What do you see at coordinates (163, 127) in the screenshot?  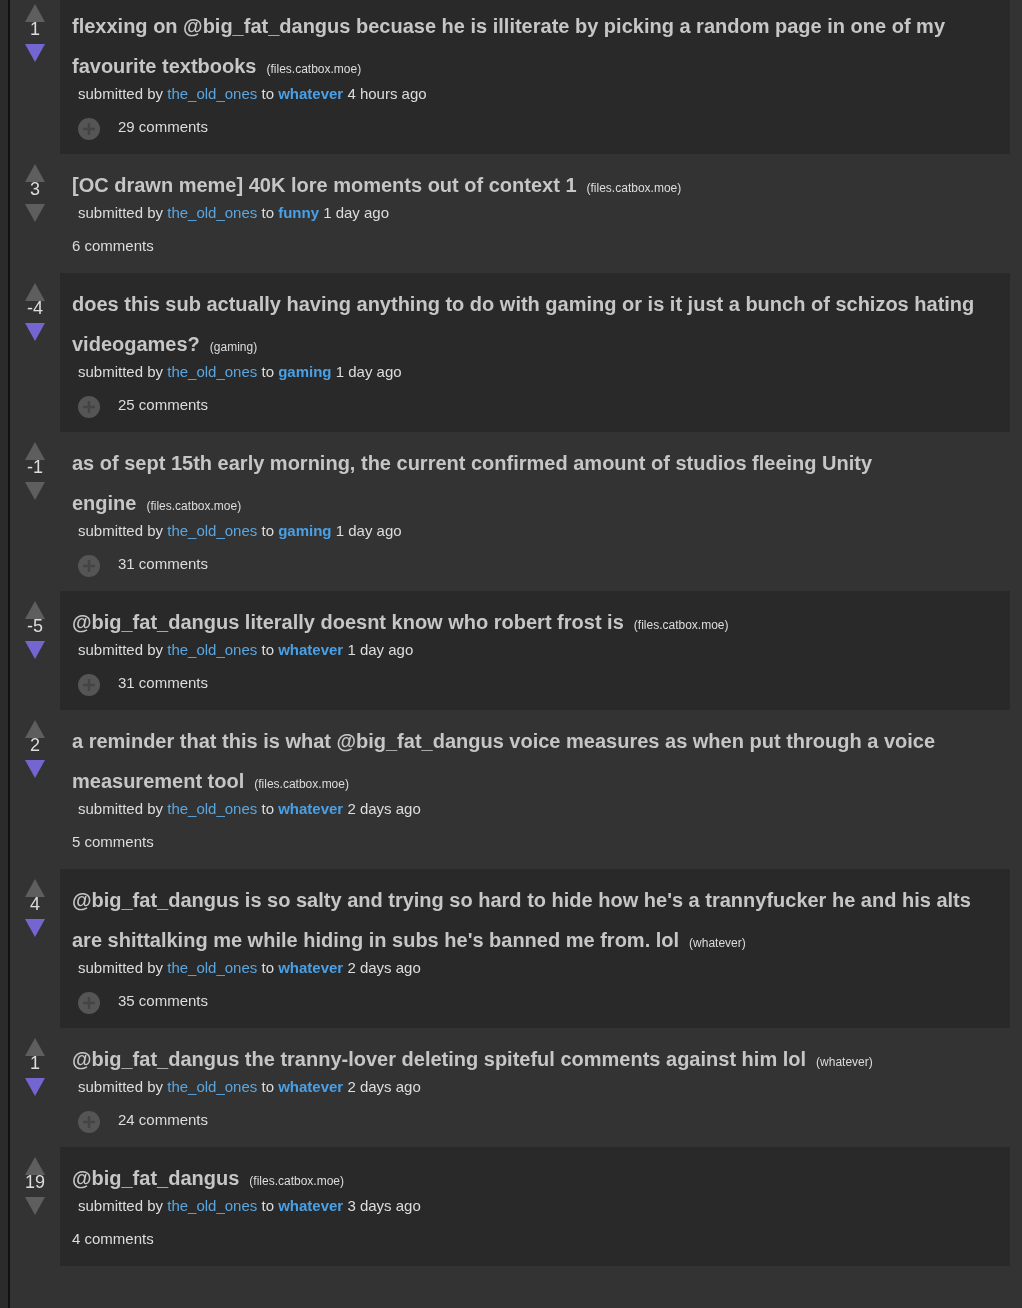 I see `comments-link: 29 comments` at bounding box center [163, 127].